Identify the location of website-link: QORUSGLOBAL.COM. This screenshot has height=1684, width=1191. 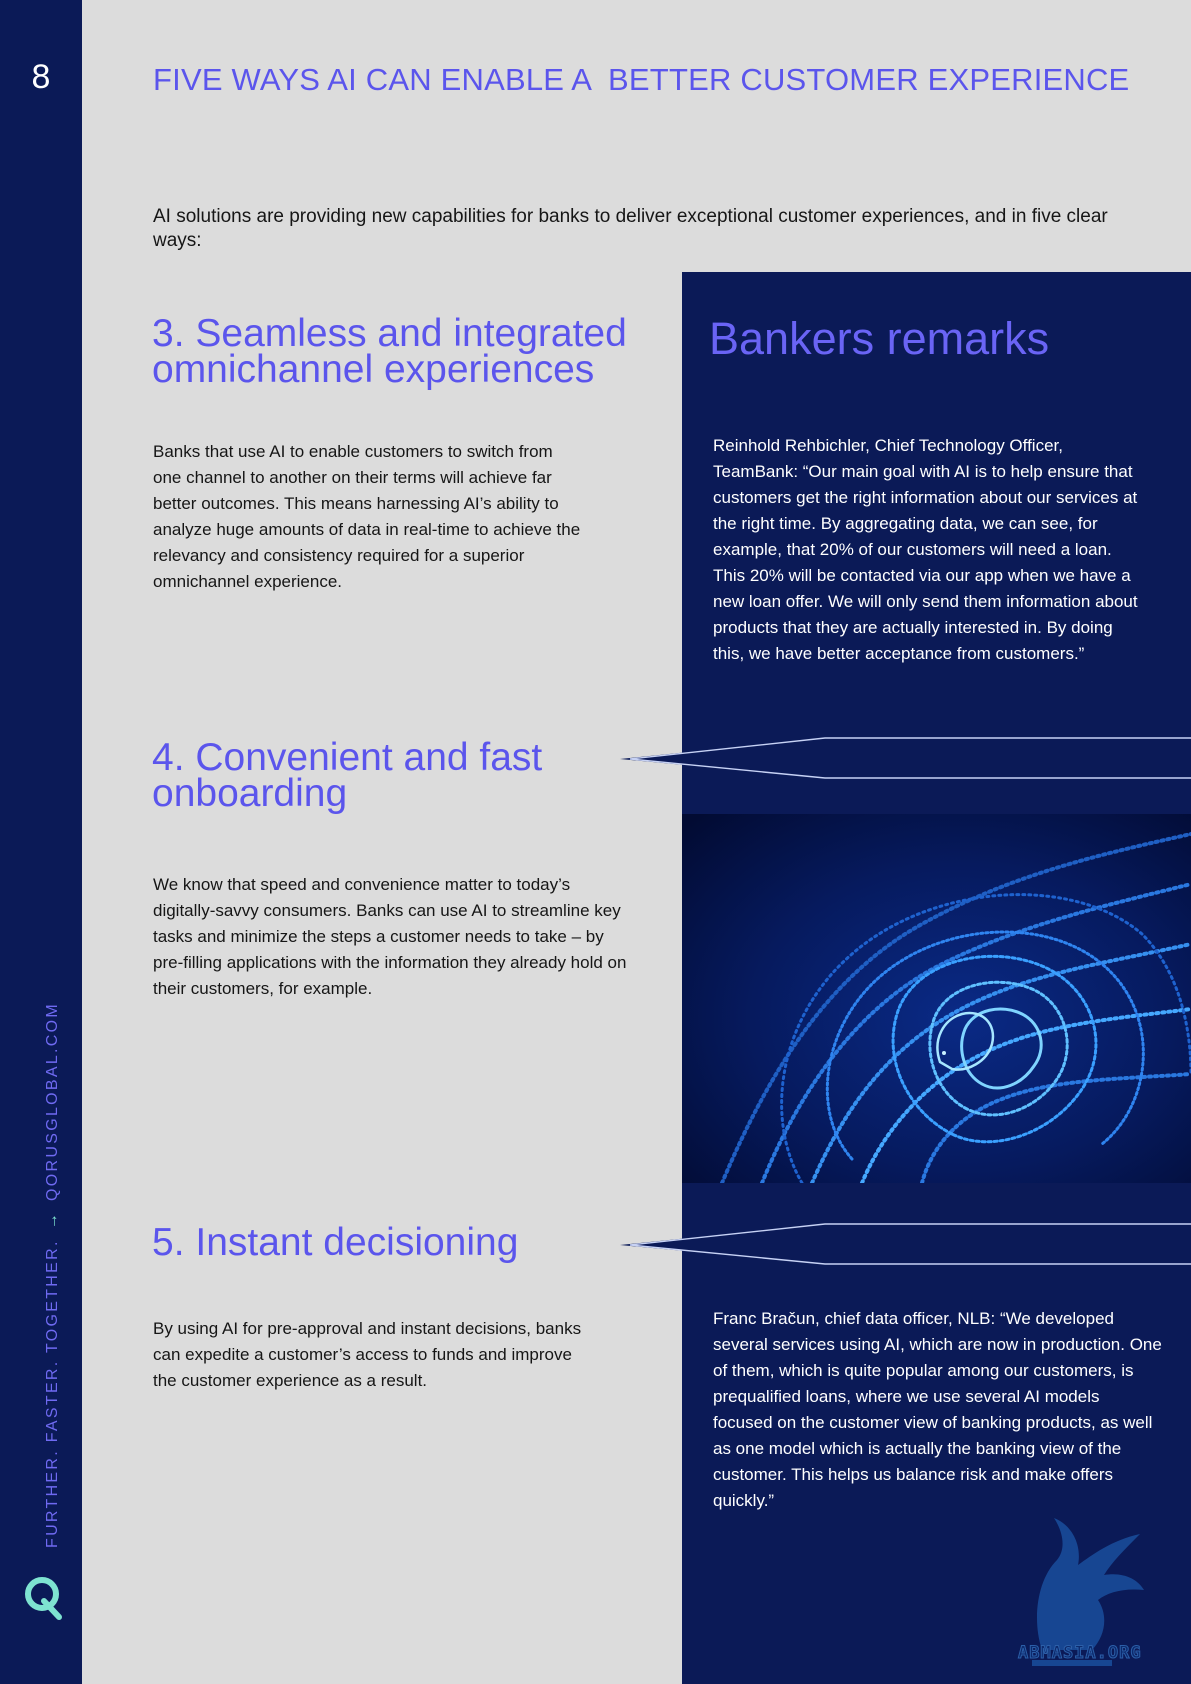
(52, 1101).